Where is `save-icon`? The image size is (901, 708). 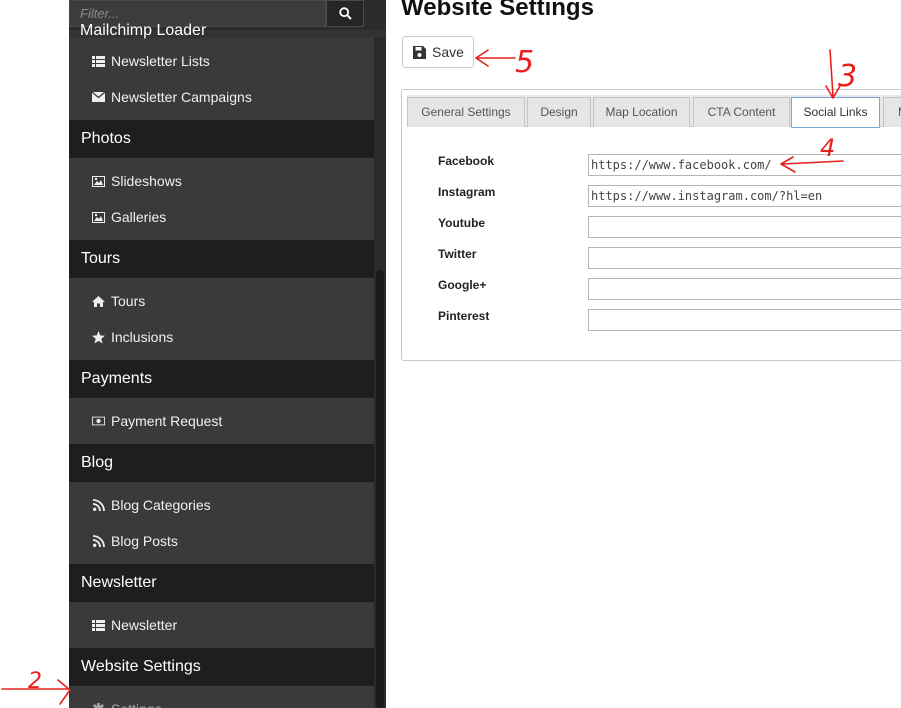
save-icon is located at coordinates (419, 52).